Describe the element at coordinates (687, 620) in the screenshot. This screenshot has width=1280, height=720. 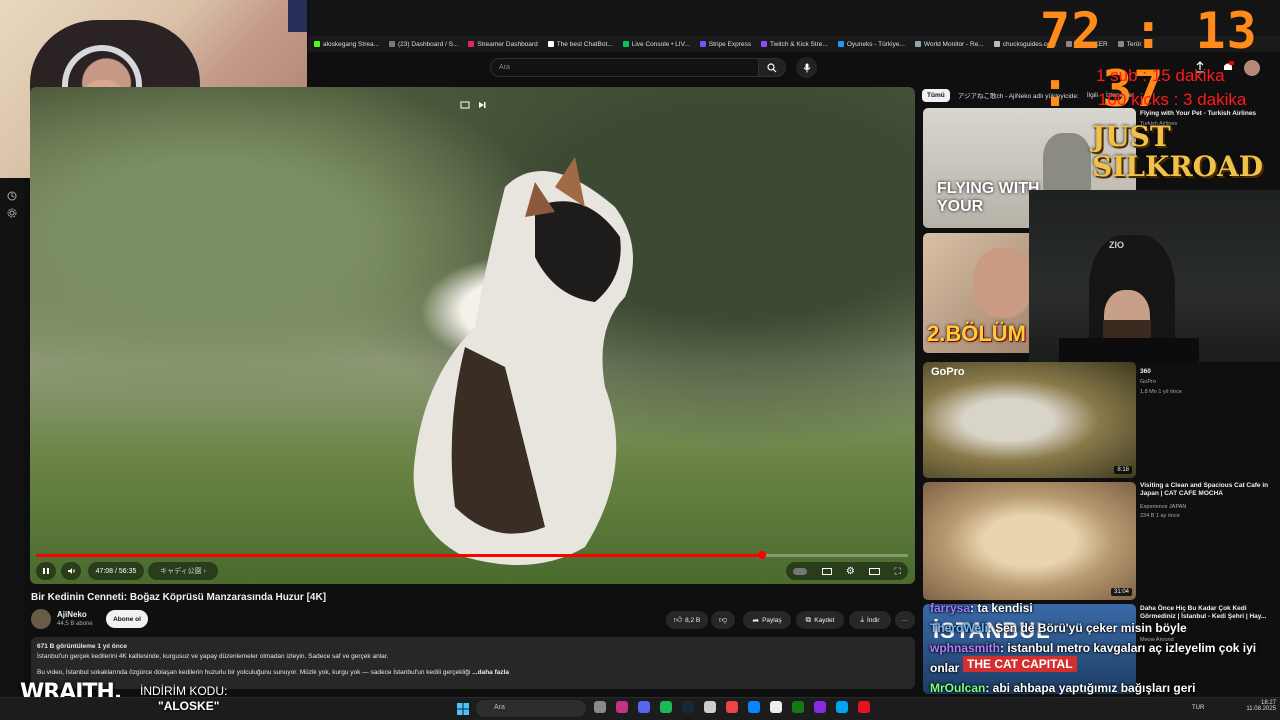
I see `like-button: 👍︎ 8,2 B` at that location.